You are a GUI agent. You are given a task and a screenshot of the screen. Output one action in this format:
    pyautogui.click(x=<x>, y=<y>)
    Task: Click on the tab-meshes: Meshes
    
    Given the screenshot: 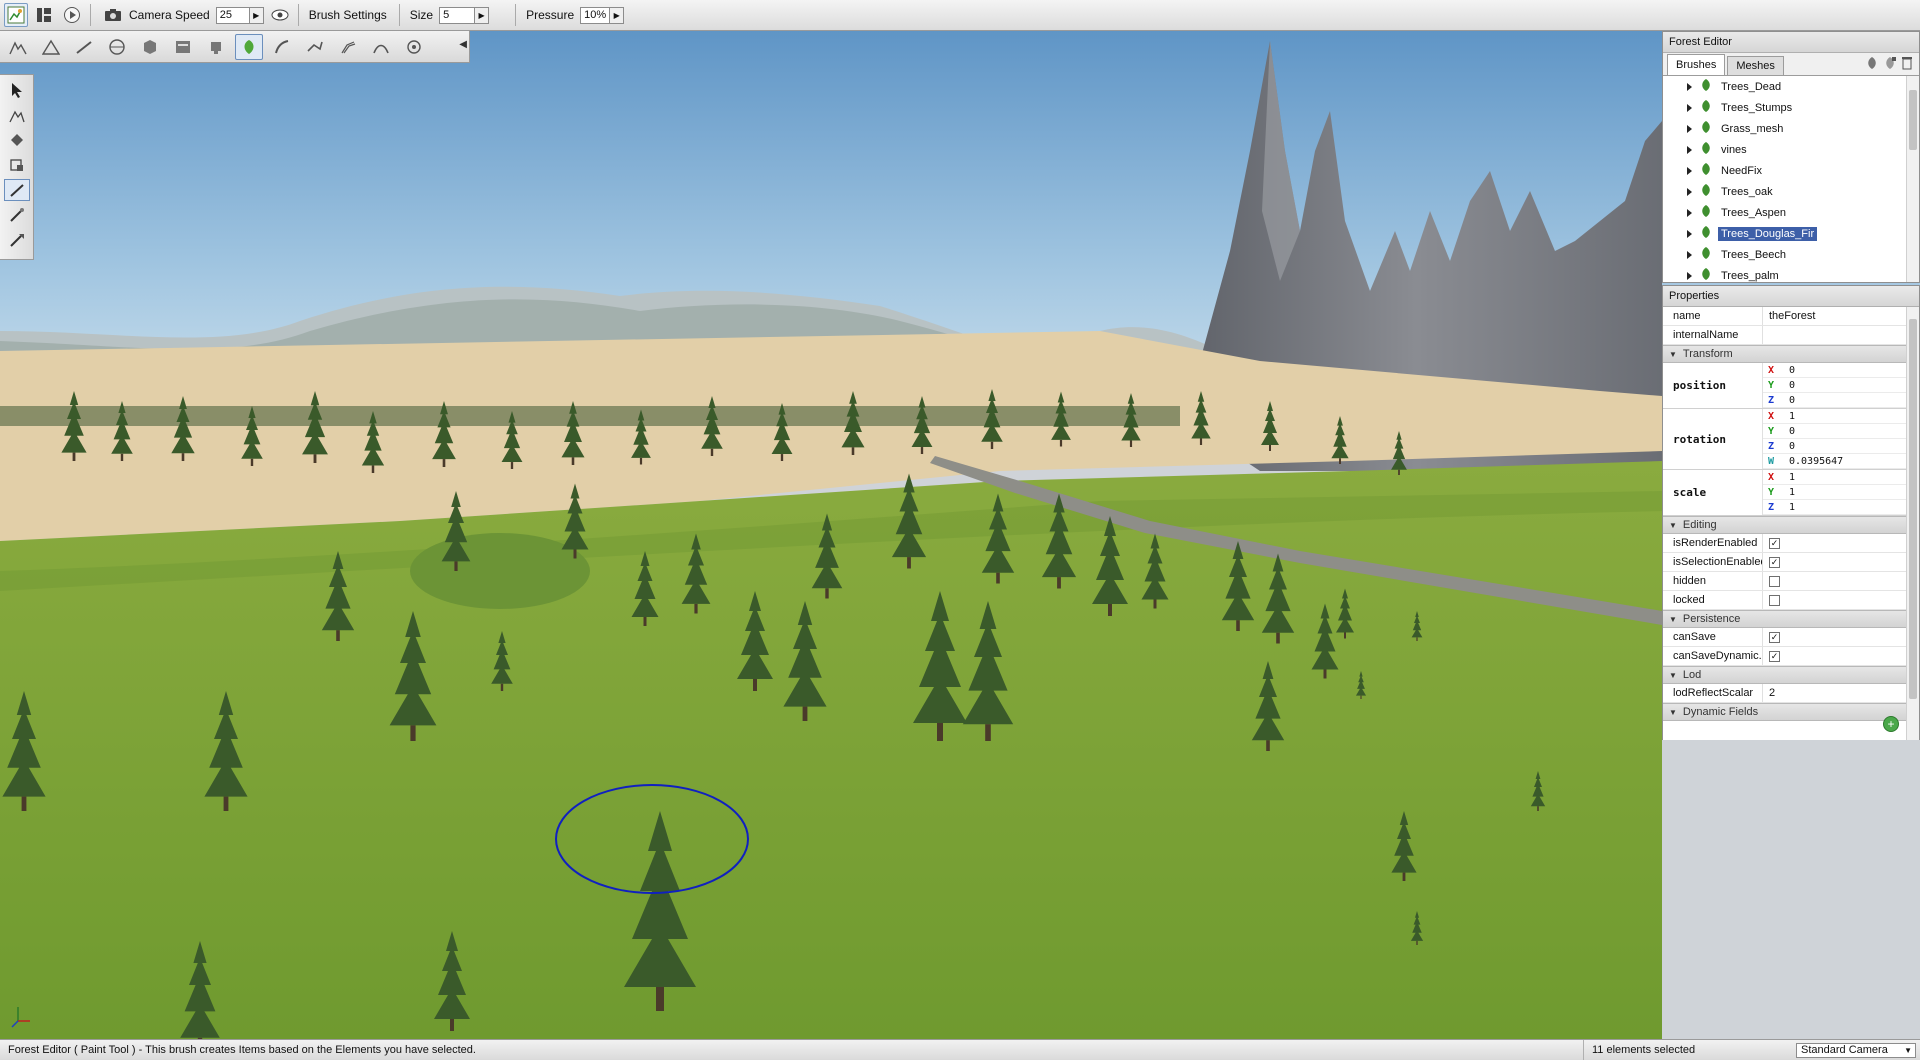 What is the action you would take?
    pyautogui.click(x=1755, y=65)
    